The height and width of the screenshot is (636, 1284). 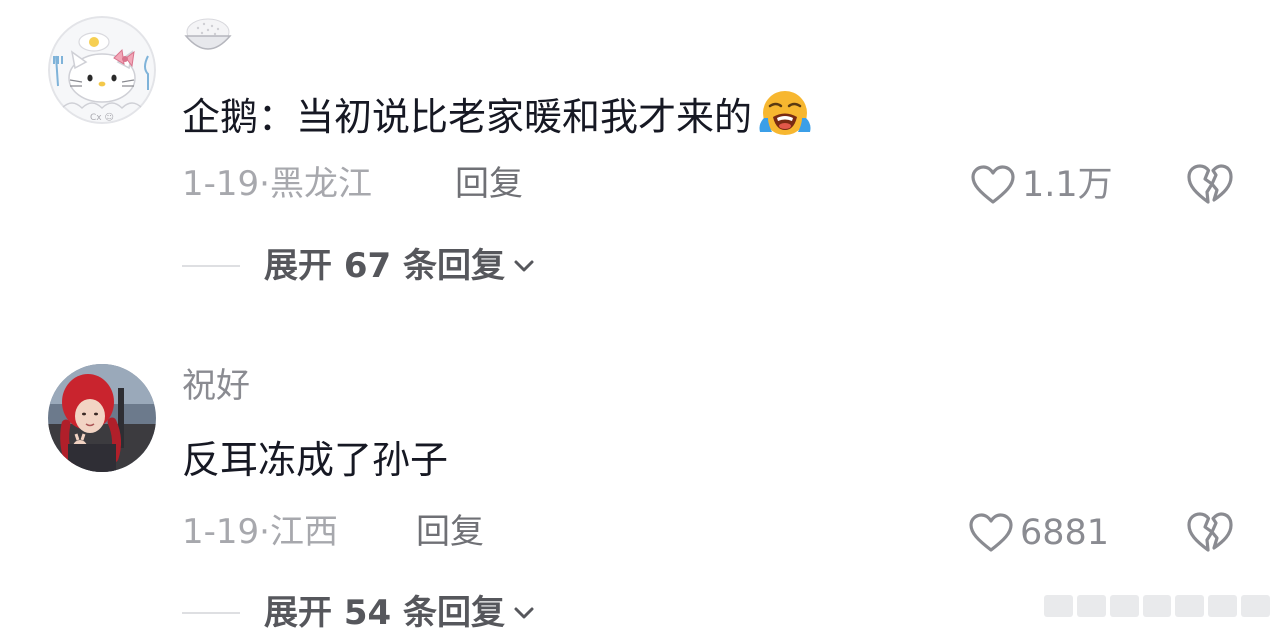 I want to click on expand-divider, so click(x=211, y=613).